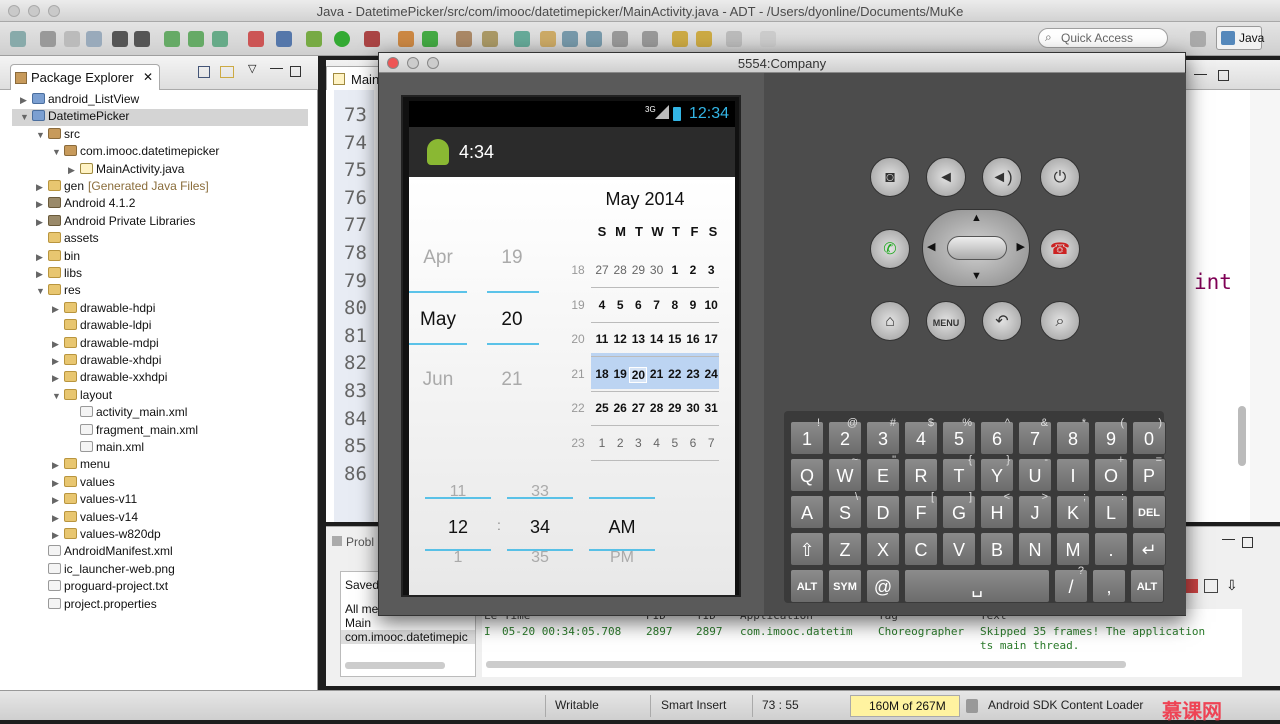 The height and width of the screenshot is (724, 1280). Describe the element at coordinates (657, 374) in the screenshot. I see `calendar-day: 21` at that location.